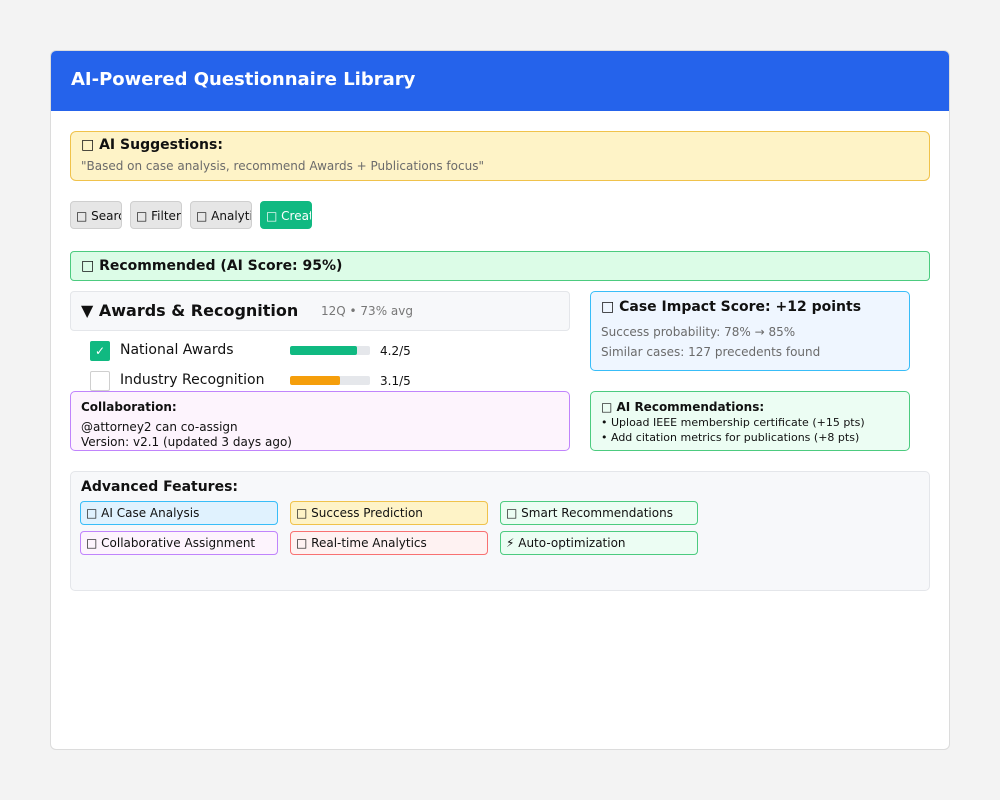  I want to click on category-header-awards: ▼ Awards & Recognition 12Q • 73% avg, so click(320, 311).